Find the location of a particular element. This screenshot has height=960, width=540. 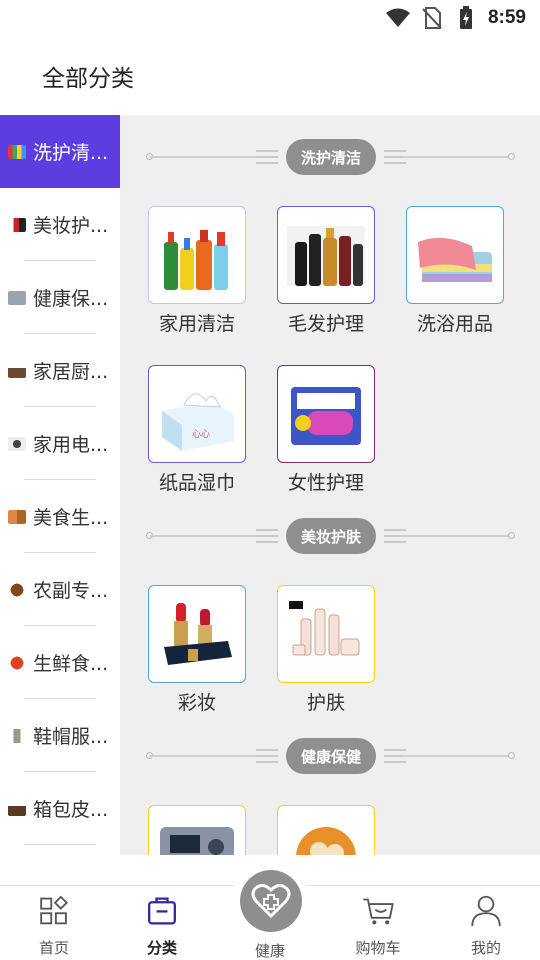

nav-item-home: 首页 is located at coordinates (54, 925).